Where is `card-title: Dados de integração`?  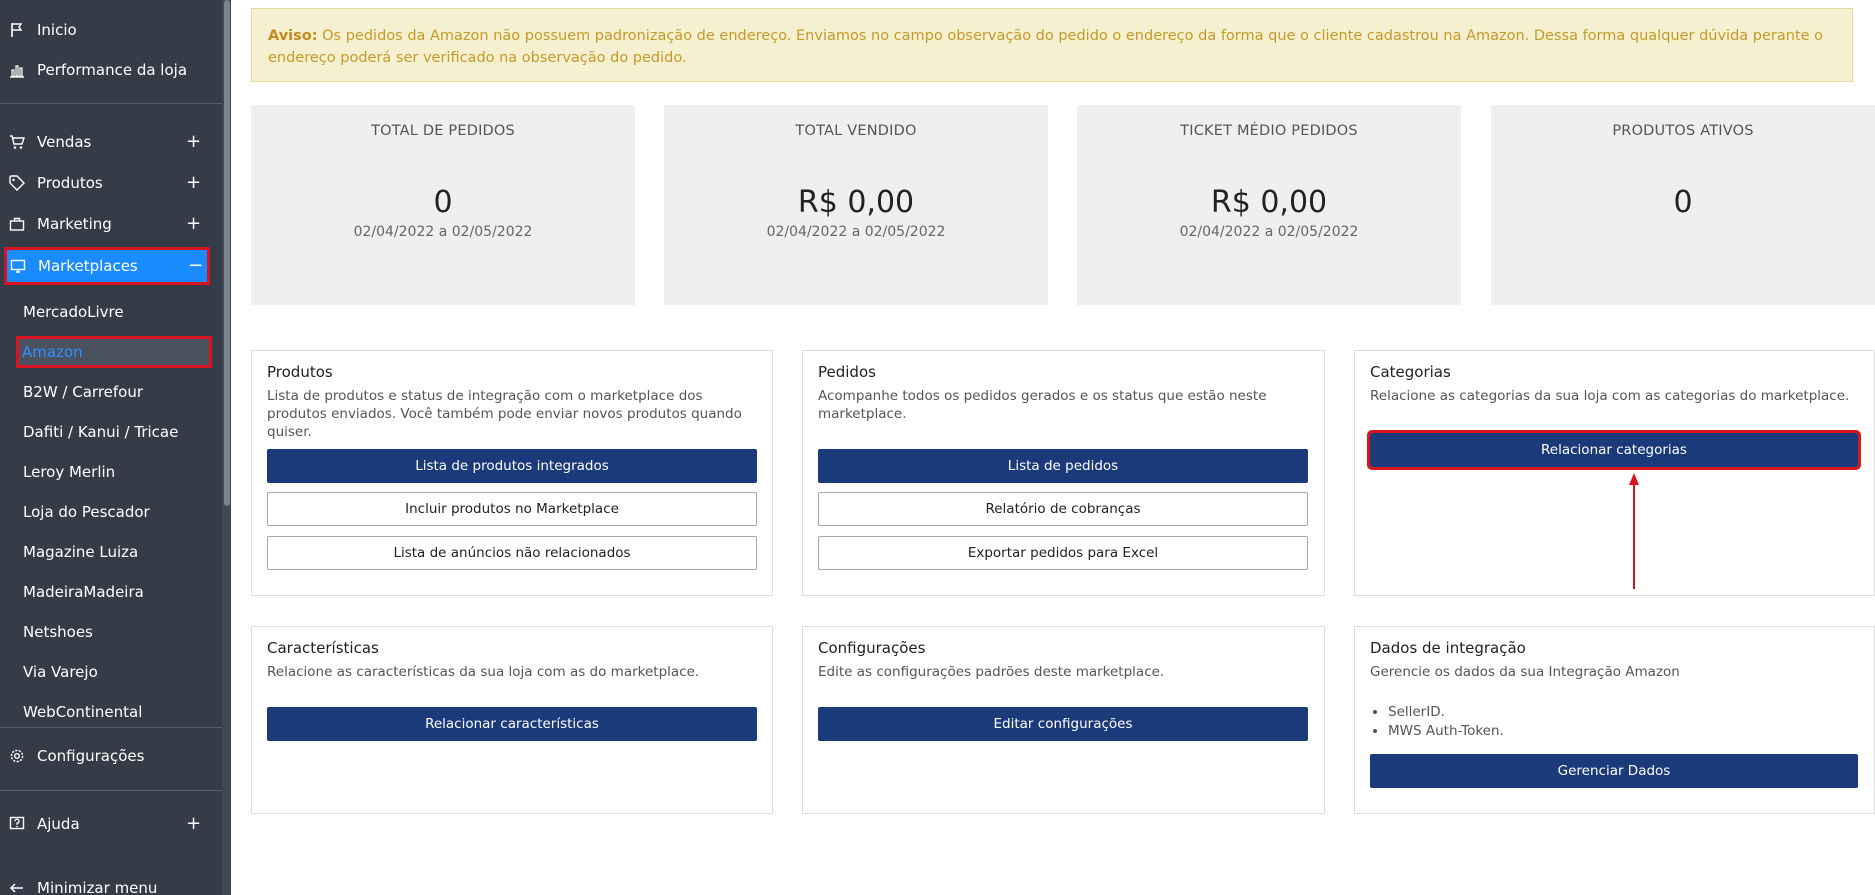 card-title: Dados de integração is located at coordinates (1448, 648).